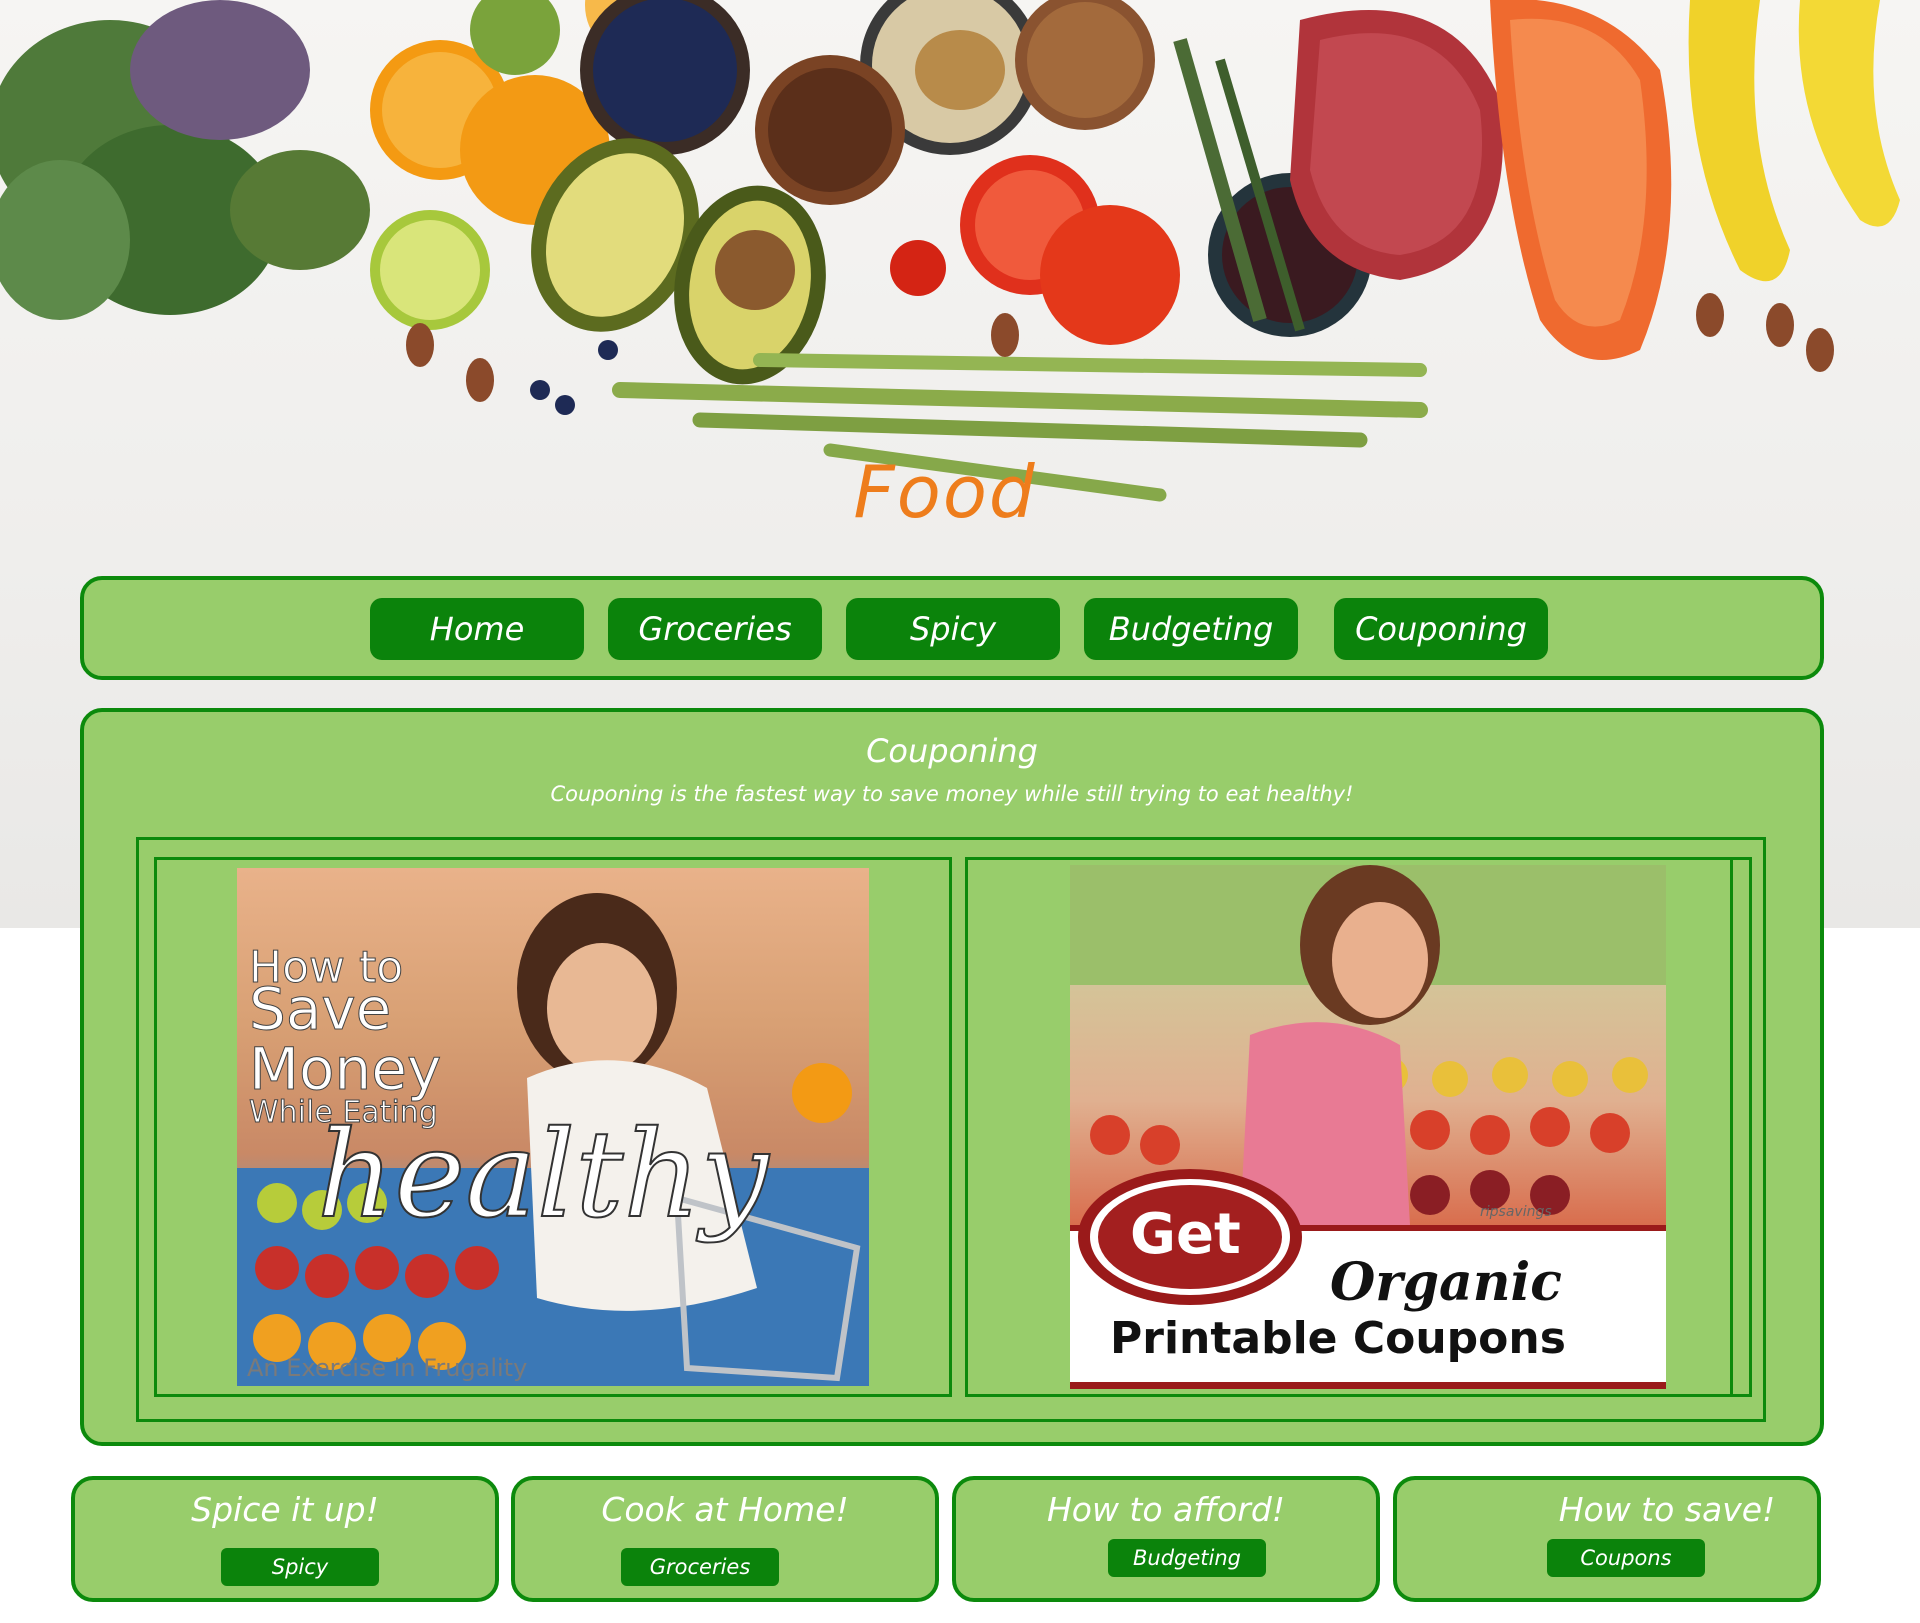 Image resolution: width=1920 pixels, height=1623 pixels. Describe the element at coordinates (300, 1567) in the screenshot. I see `footer-spicy-button: Spicy` at that location.